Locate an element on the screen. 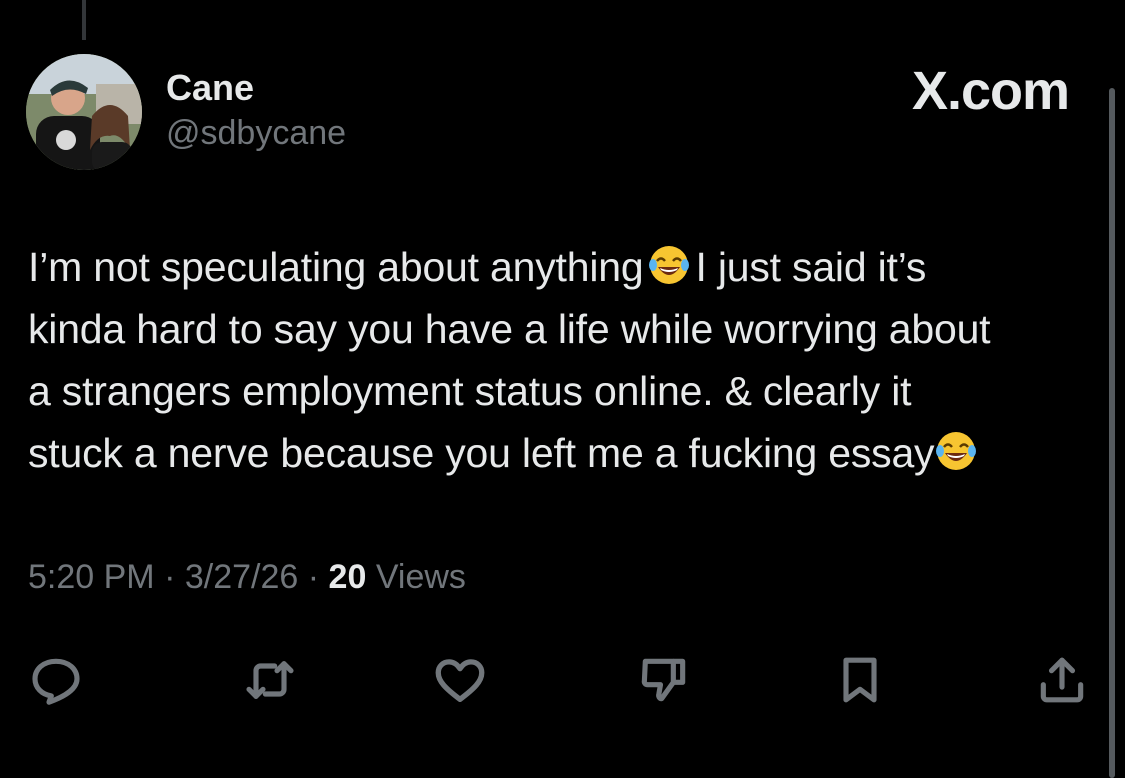 This screenshot has height=778, width=1125. reply-icon is located at coordinates (56, 681).